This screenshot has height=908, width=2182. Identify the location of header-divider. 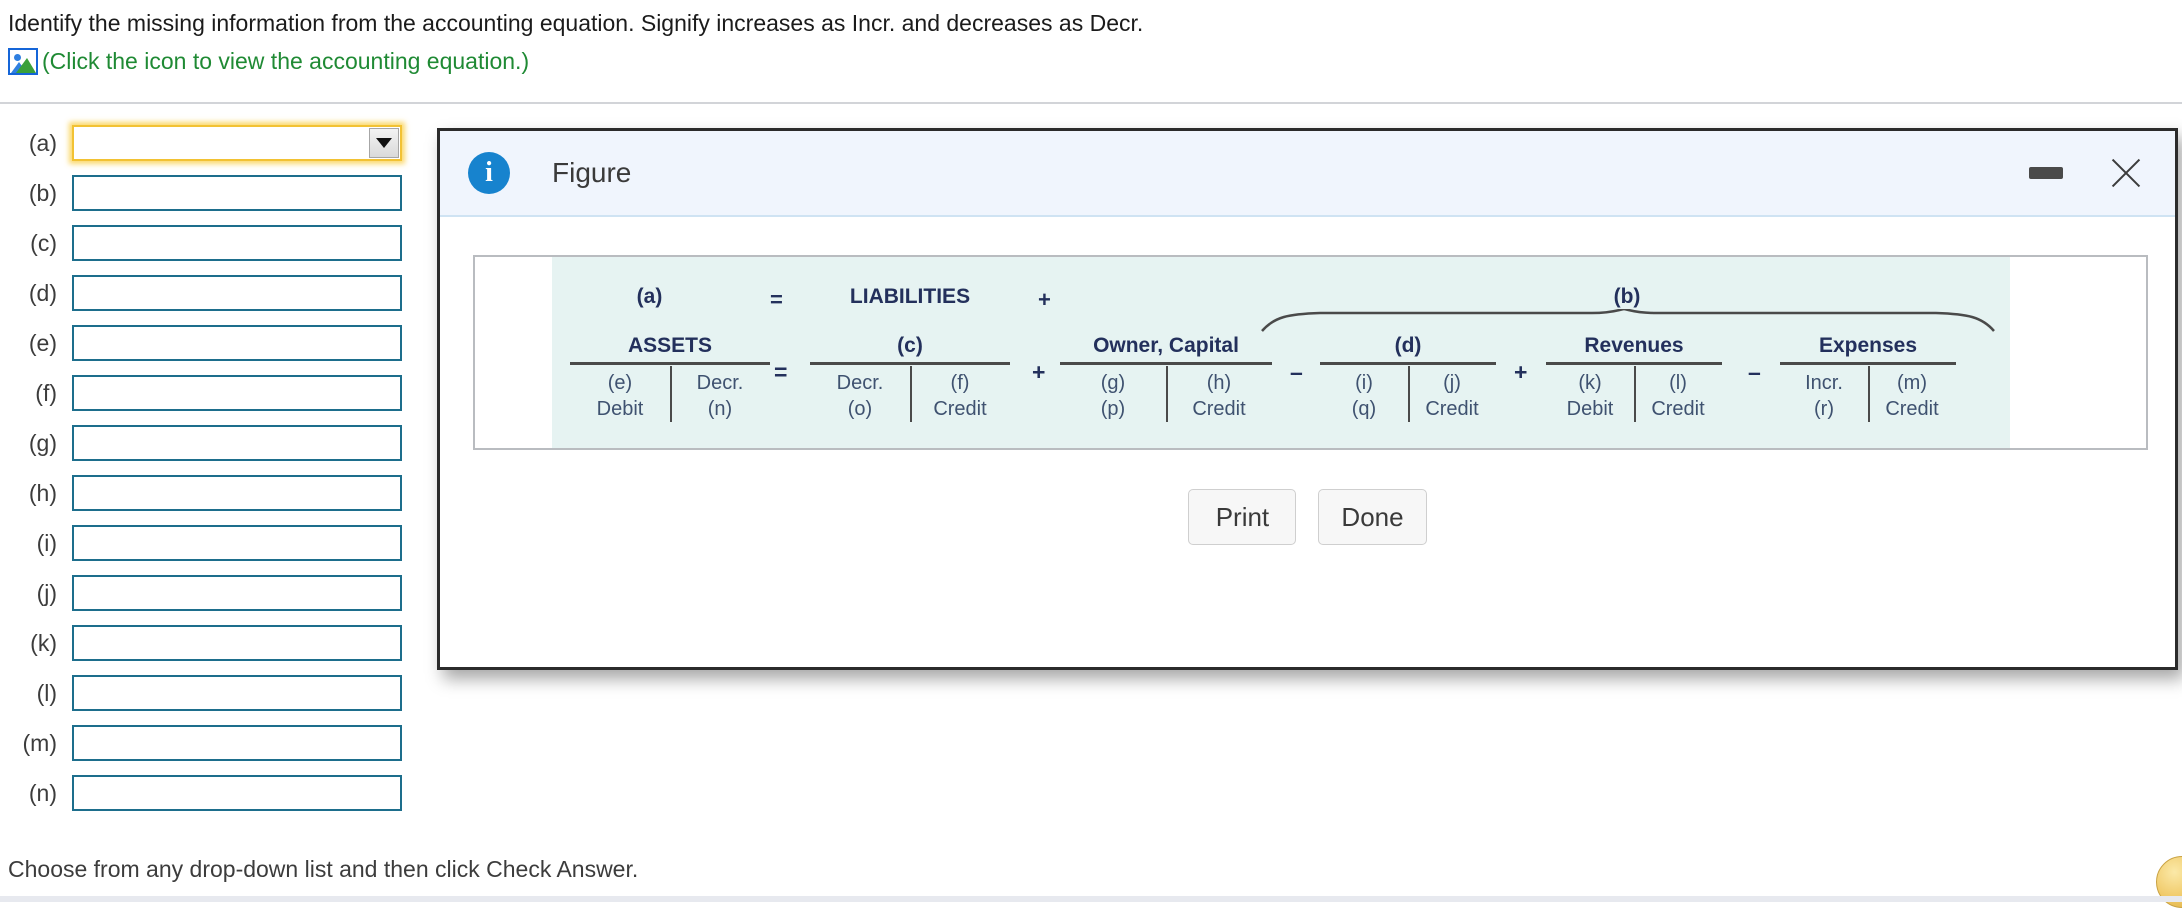
(1091, 103).